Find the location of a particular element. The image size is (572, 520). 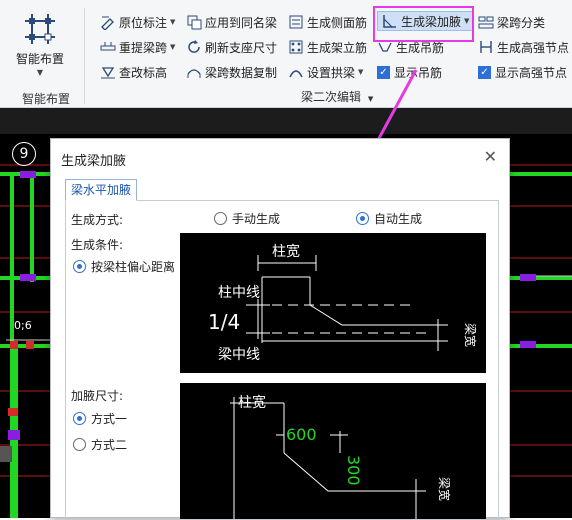

preview1-beam-center: 梁中线 is located at coordinates (239, 355).